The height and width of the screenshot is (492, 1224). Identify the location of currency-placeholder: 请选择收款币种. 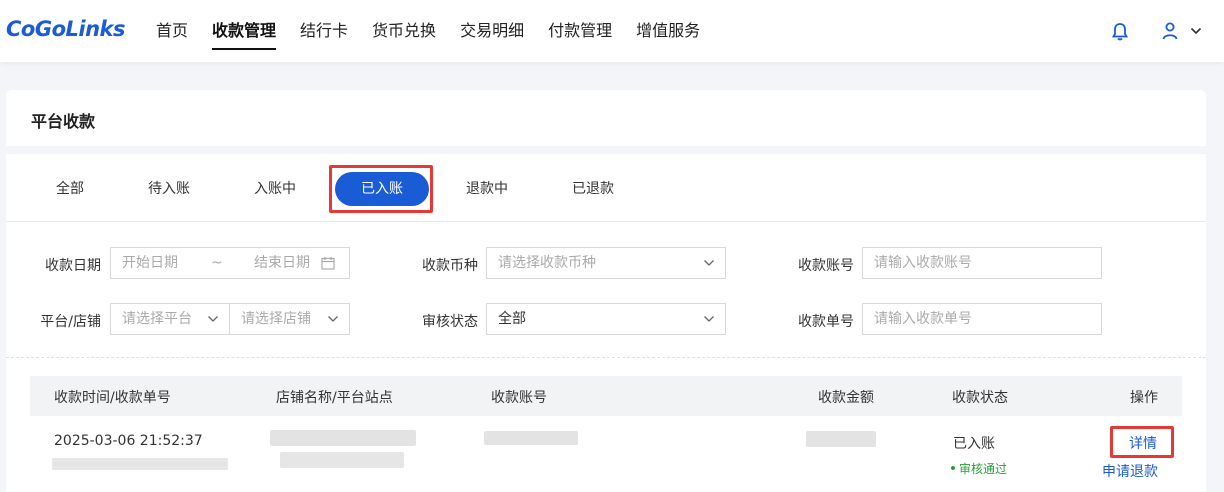
(547, 263).